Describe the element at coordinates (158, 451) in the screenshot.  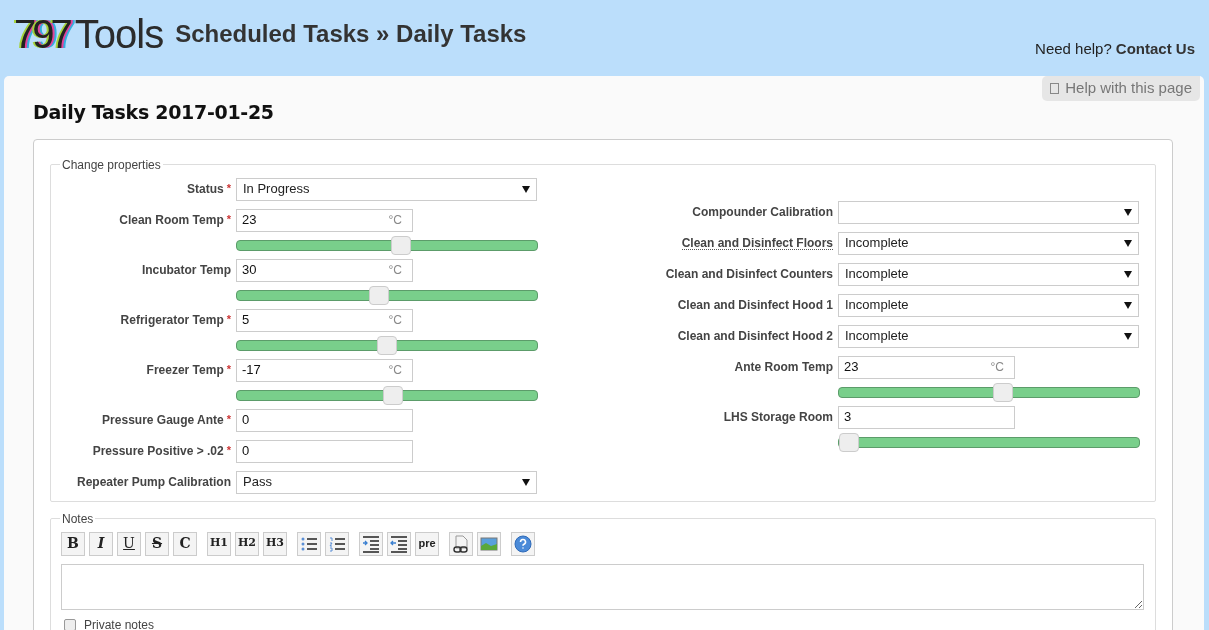
I see `field-label: Pressure Positive > .02` at that location.